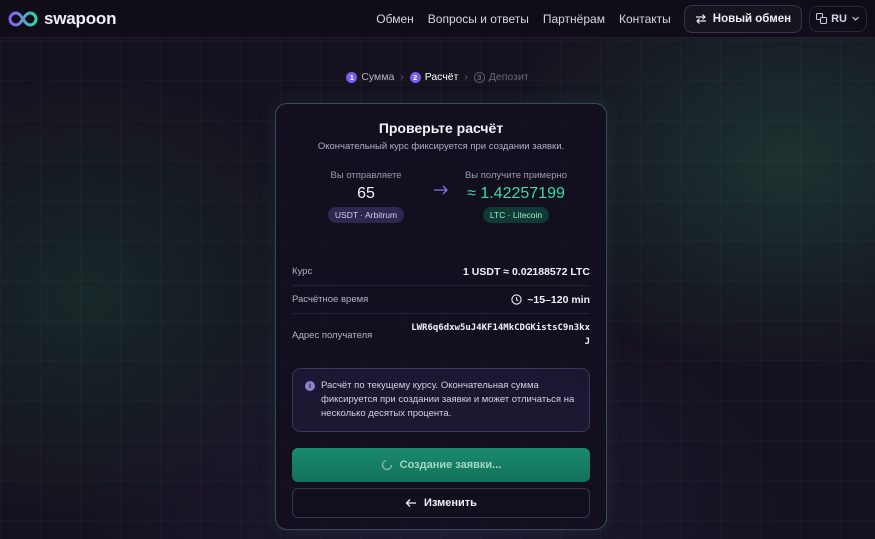  Describe the element at coordinates (479, 77) in the screenshot. I see `step-number: 3` at that location.